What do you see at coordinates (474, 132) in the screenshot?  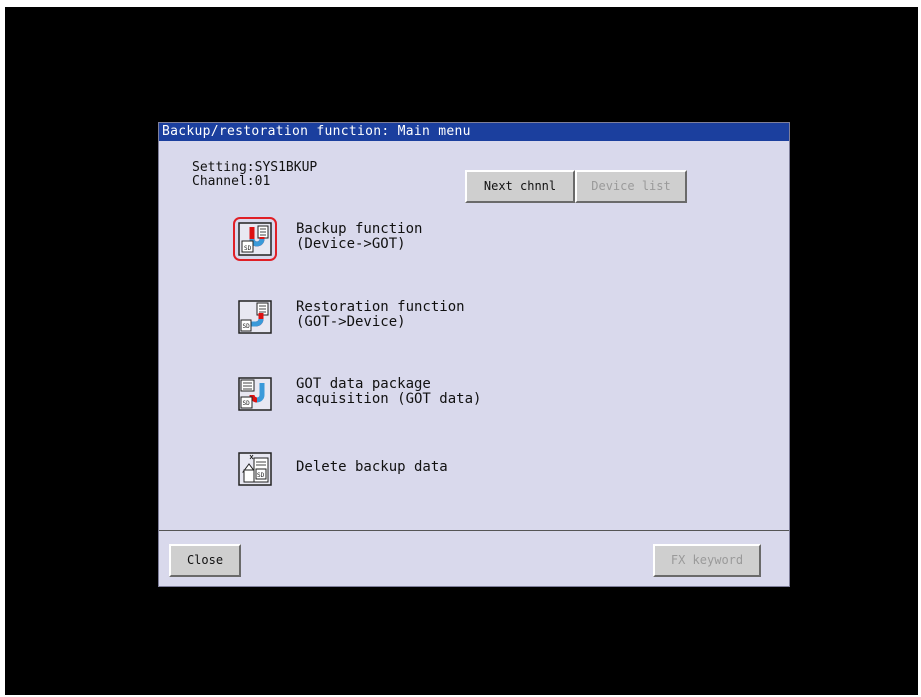 I see `dialog-title: Backup/restoration function: Main menu` at bounding box center [474, 132].